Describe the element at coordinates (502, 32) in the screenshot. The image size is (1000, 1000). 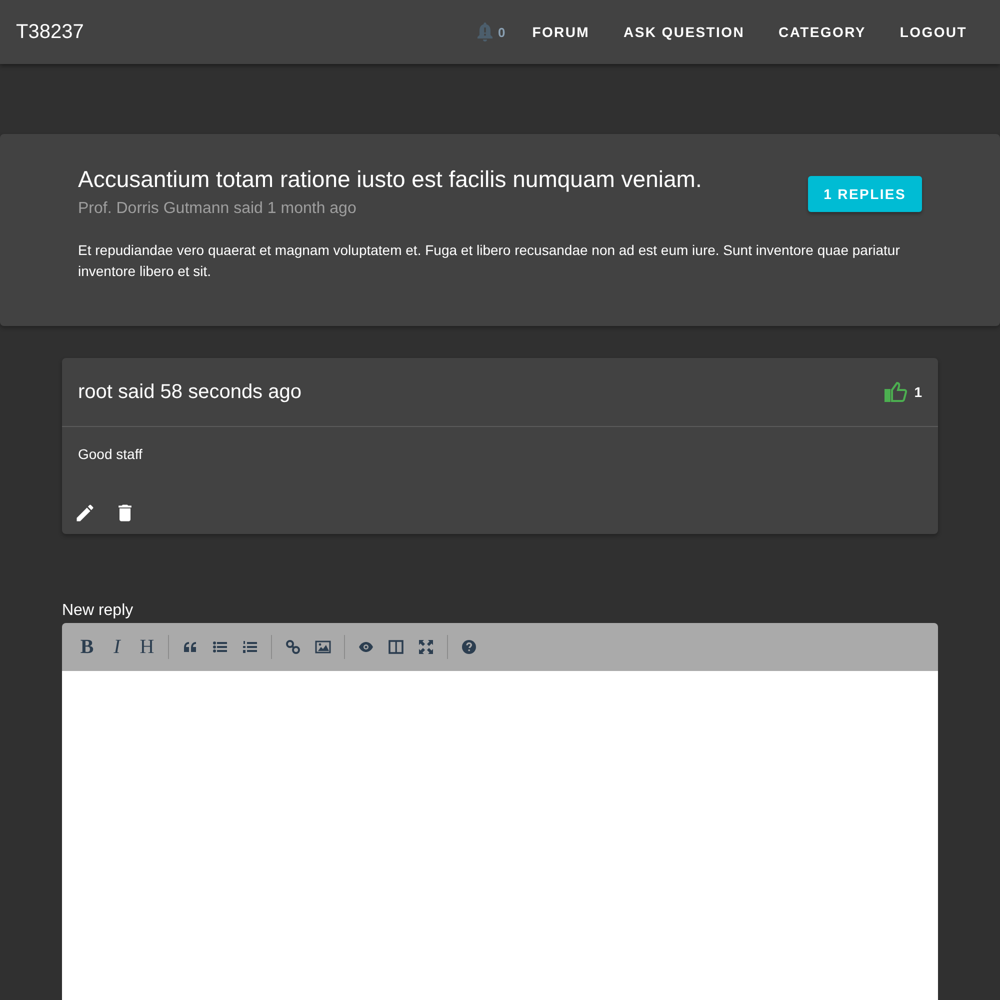
I see `notification-count: 0` at that location.